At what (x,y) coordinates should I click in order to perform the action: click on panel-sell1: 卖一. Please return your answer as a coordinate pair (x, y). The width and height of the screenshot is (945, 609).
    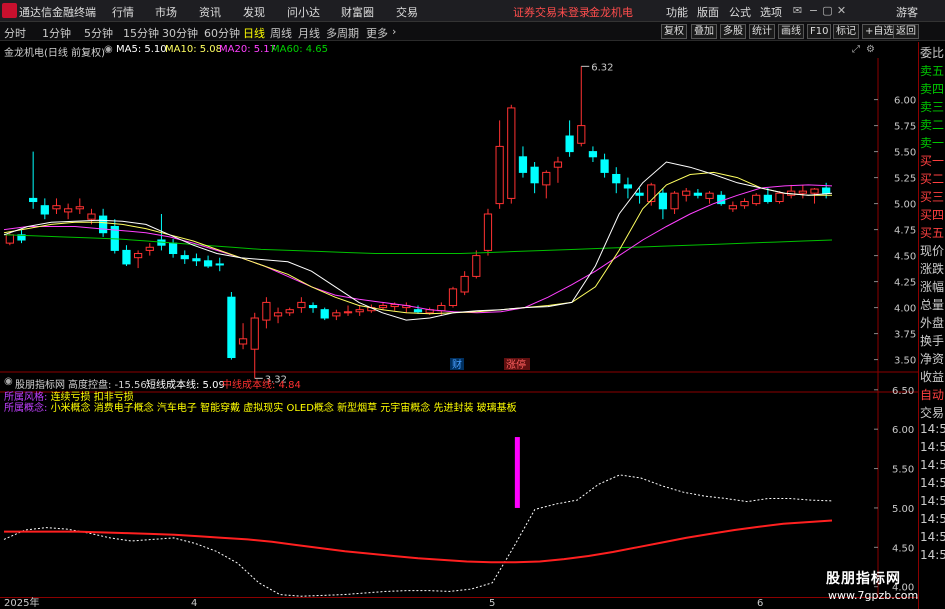
    Looking at the image, I should click on (932, 143).